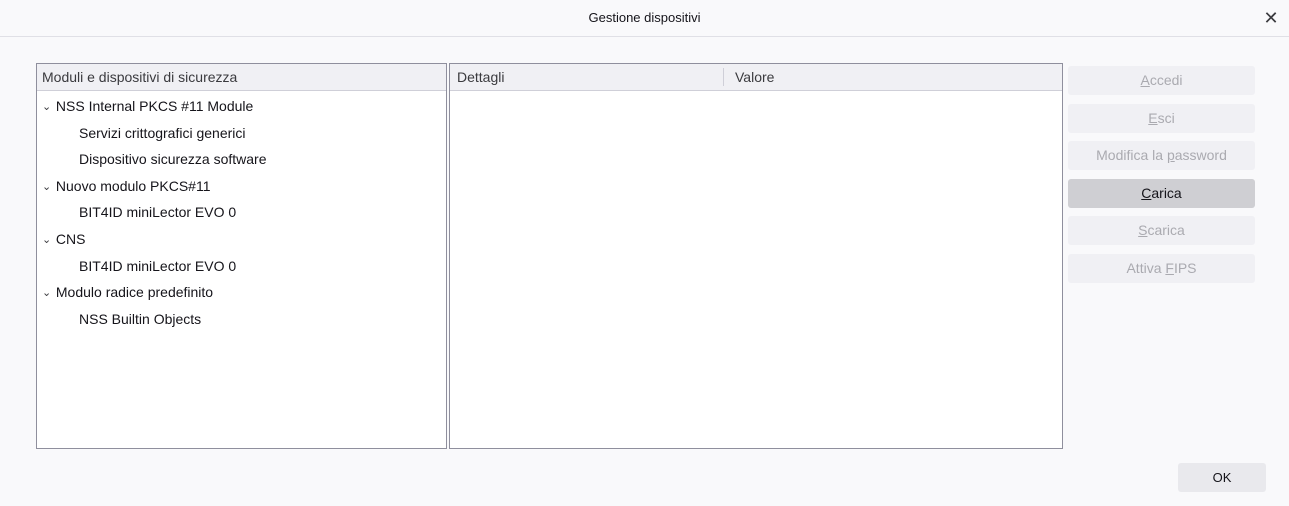 Image resolution: width=1289 pixels, height=506 pixels. What do you see at coordinates (480, 77) in the screenshot?
I see `column-header-details: Dettagli` at bounding box center [480, 77].